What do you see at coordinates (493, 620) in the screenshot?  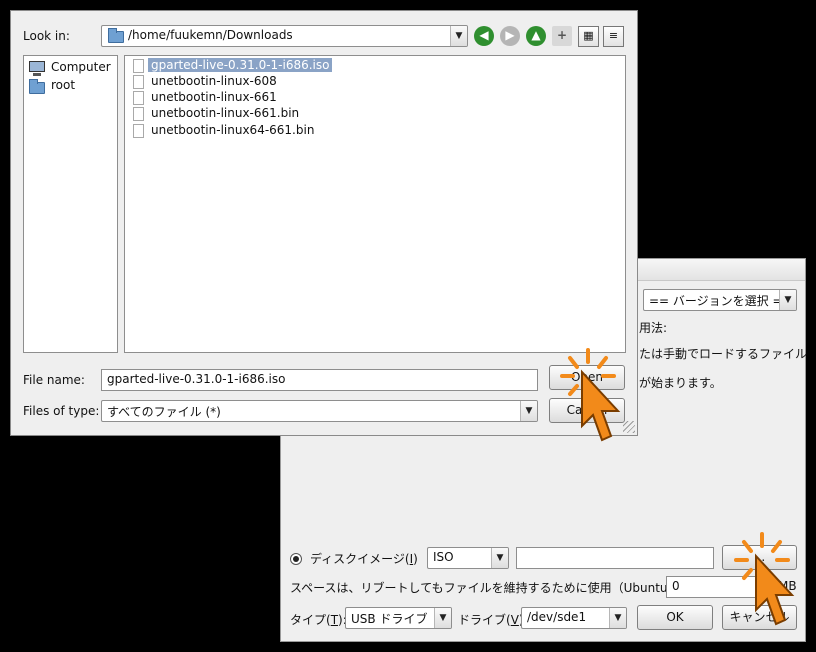 I see `drive-label: ドライブ(V):` at bounding box center [493, 620].